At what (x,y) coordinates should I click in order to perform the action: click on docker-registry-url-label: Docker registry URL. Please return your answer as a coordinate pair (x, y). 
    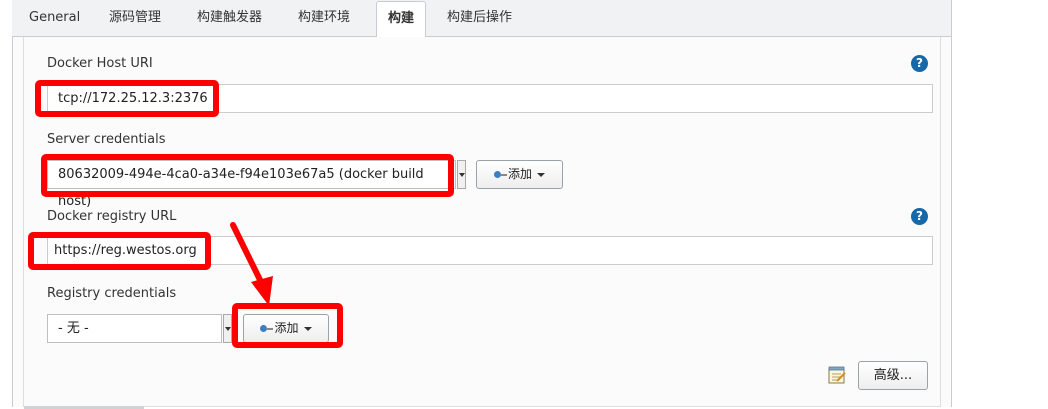
    Looking at the image, I should click on (112, 216).